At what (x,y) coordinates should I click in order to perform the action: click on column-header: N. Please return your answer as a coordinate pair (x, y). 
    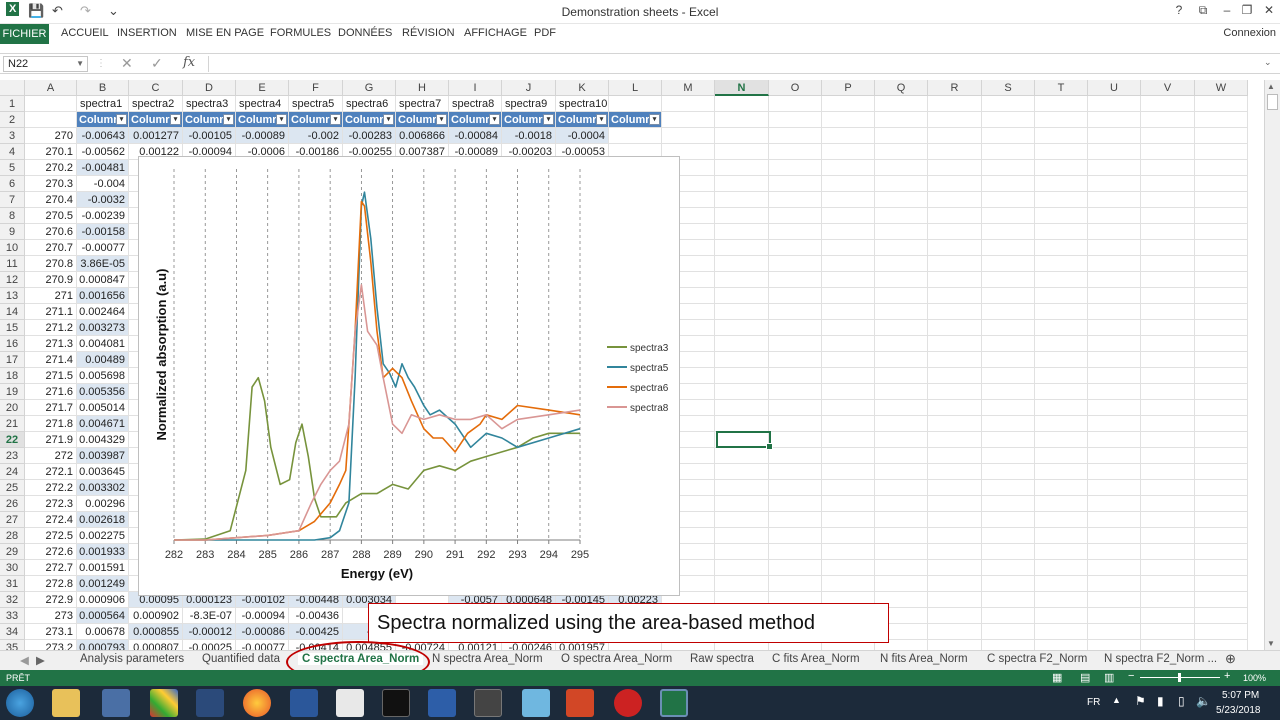
    Looking at the image, I should click on (742, 88).